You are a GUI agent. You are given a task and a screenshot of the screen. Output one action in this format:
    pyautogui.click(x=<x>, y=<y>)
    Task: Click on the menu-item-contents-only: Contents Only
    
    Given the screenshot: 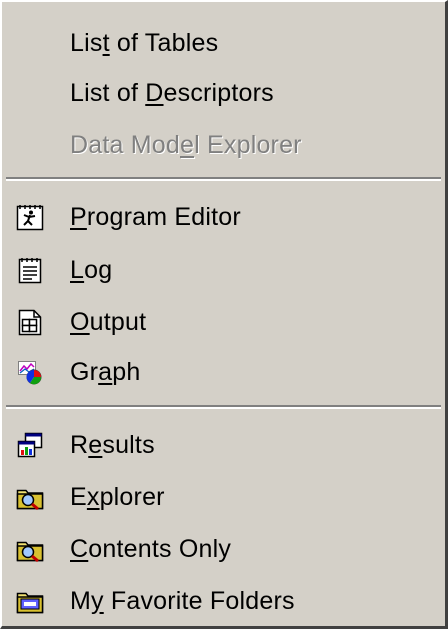 What is the action you would take?
    pyautogui.click(x=223, y=549)
    